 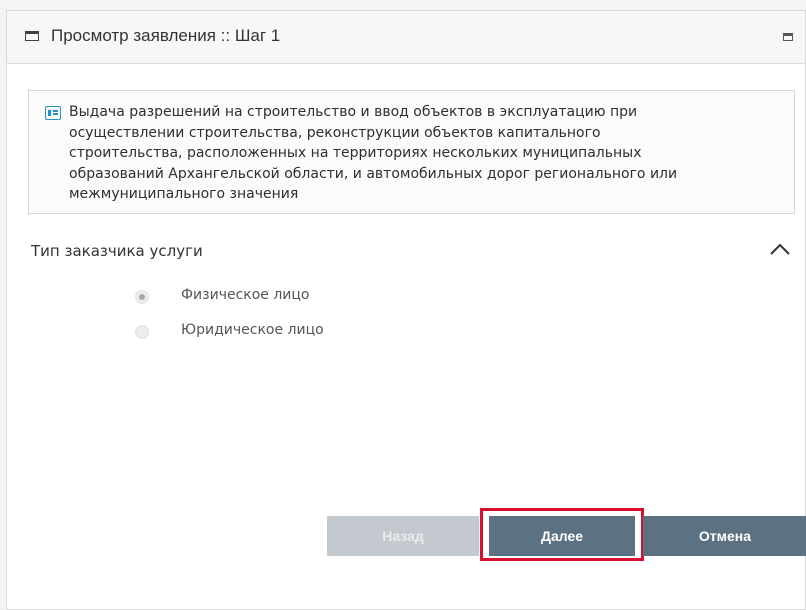 I want to click on radio-label-individual: Физическое лицо, so click(x=245, y=295).